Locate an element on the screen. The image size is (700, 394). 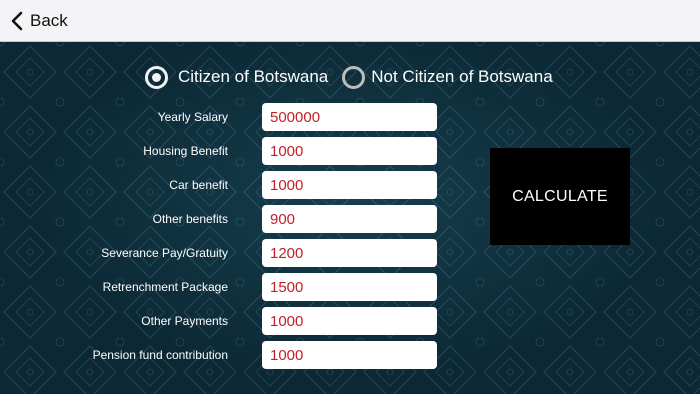
yearly-salary-label: Yearly Salary is located at coordinates (192, 117).